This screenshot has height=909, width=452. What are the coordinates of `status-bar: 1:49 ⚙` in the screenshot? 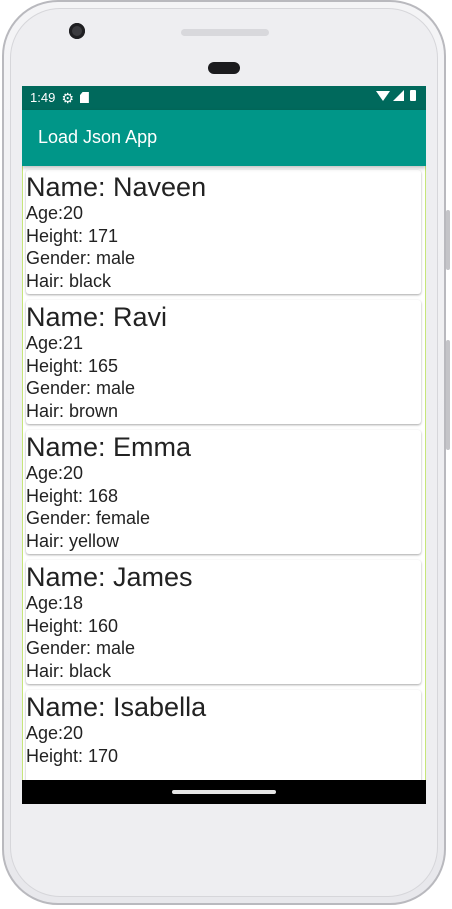 It's located at (224, 98).